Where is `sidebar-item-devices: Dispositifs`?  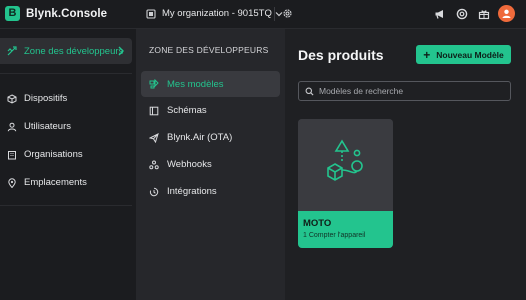 sidebar-item-devices: Dispositifs is located at coordinates (37, 98).